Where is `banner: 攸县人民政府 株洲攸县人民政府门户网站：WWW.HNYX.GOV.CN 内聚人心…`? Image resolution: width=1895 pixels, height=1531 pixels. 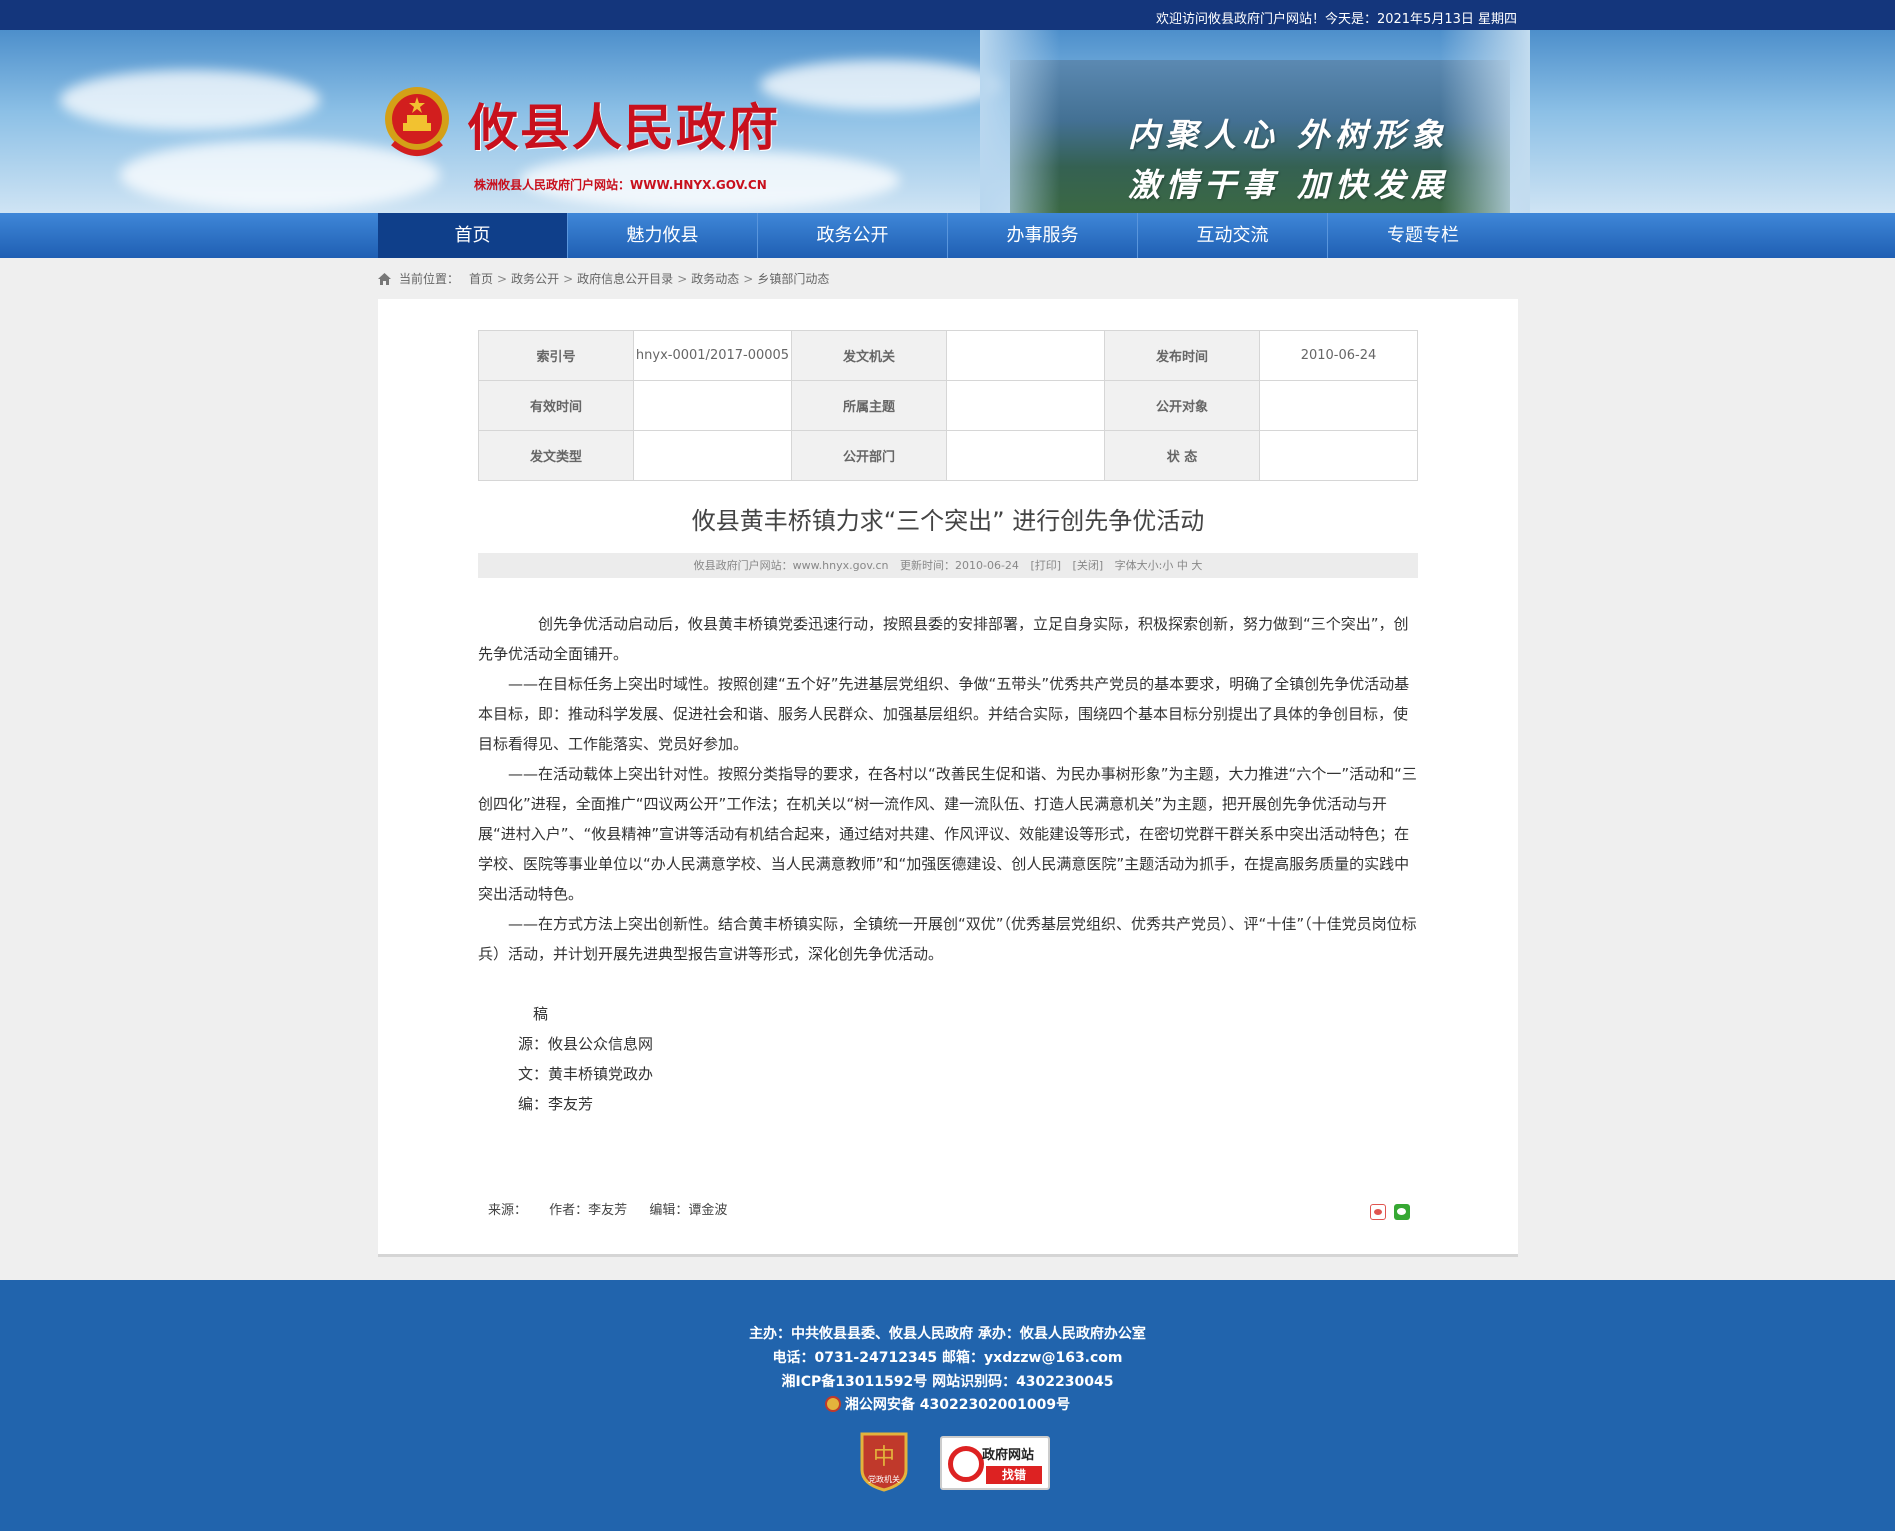
banner: 攸县人民政府 株洲攸县人民政府门户网站：WWW.HNYX.GOV.CN 内聚人心… is located at coordinates (947, 121).